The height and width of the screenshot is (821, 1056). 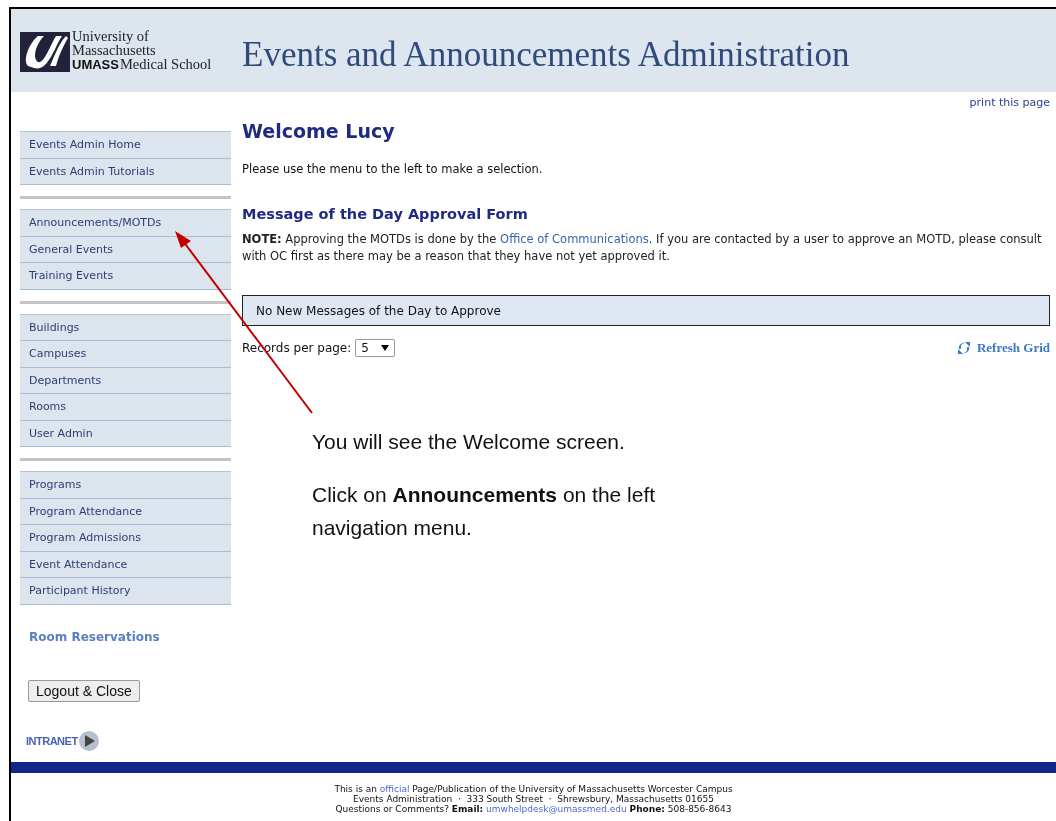 What do you see at coordinates (319, 131) in the screenshot?
I see `welcome-heading: Welcome Lucy` at bounding box center [319, 131].